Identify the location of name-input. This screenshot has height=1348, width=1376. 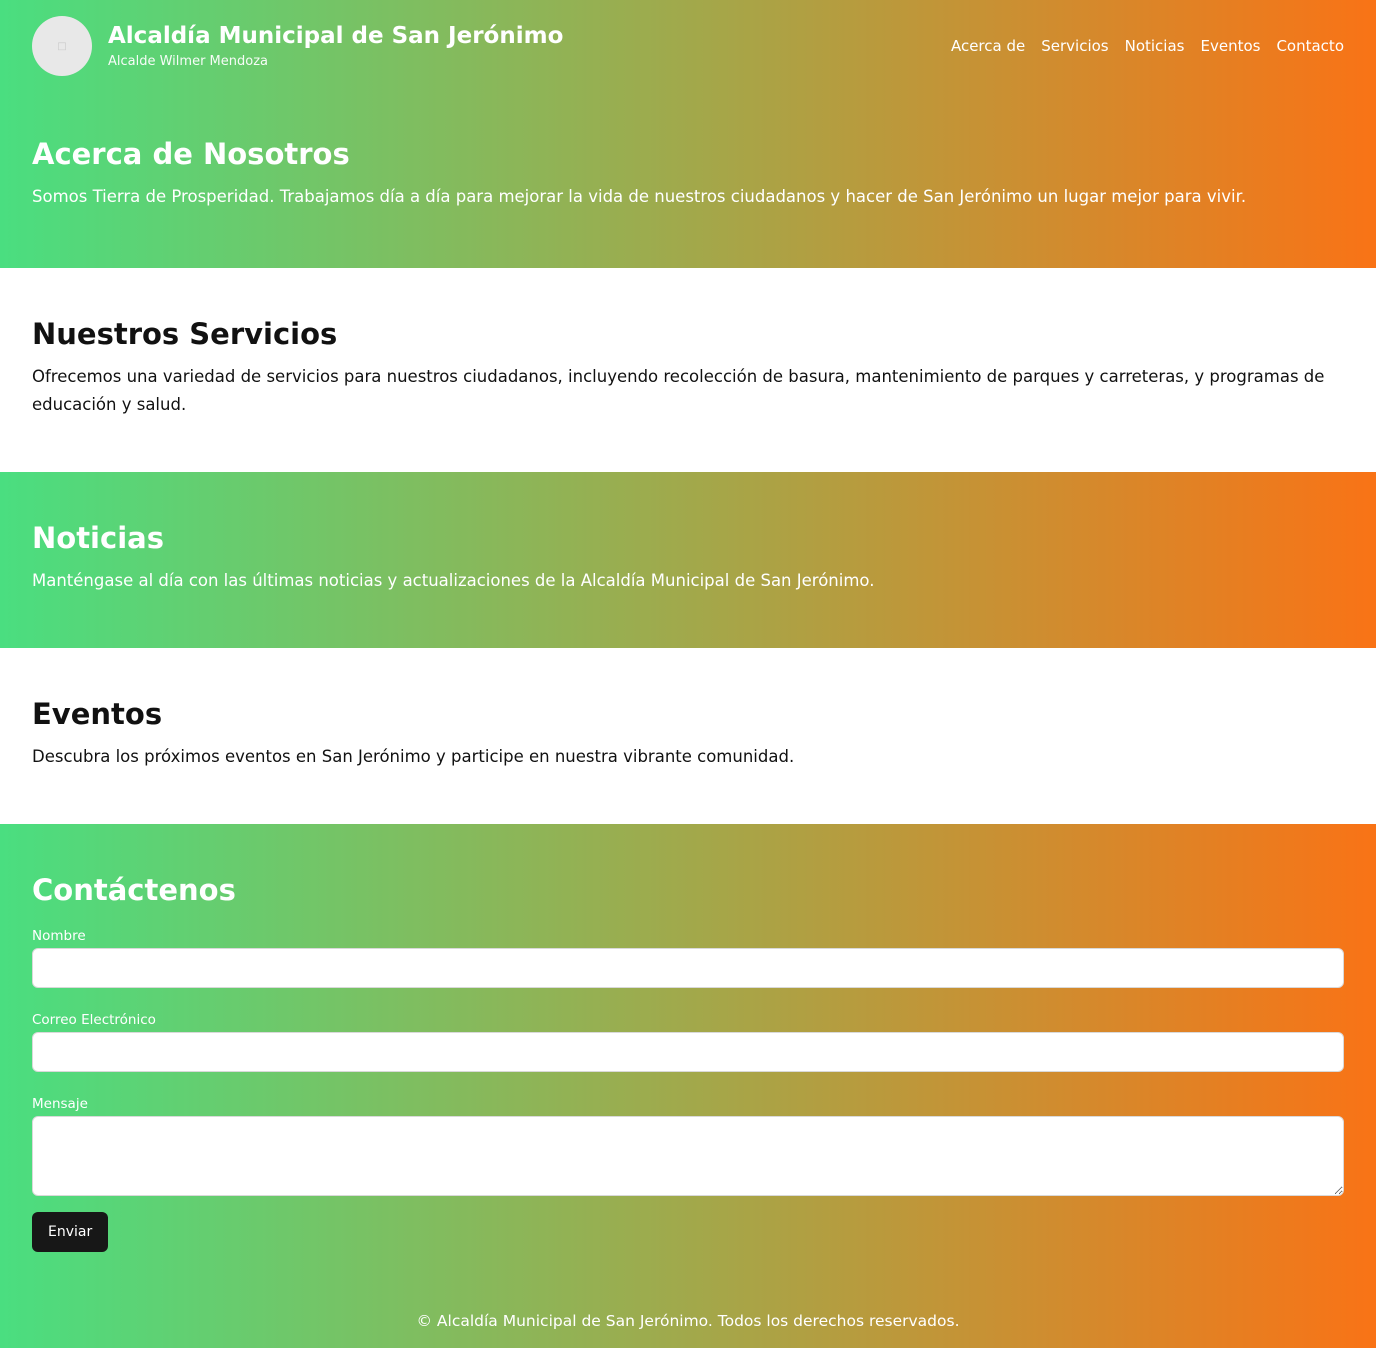
(688, 968).